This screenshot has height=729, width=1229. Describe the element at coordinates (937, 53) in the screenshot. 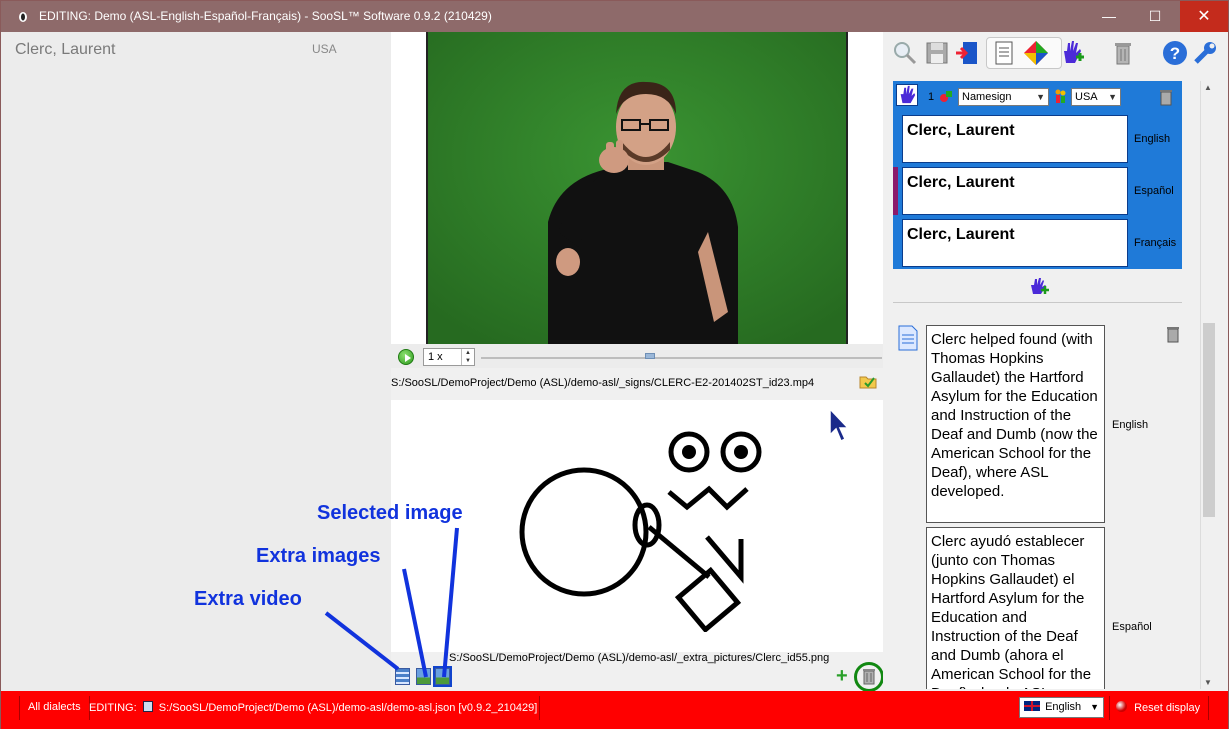

I see `save-icon` at that location.